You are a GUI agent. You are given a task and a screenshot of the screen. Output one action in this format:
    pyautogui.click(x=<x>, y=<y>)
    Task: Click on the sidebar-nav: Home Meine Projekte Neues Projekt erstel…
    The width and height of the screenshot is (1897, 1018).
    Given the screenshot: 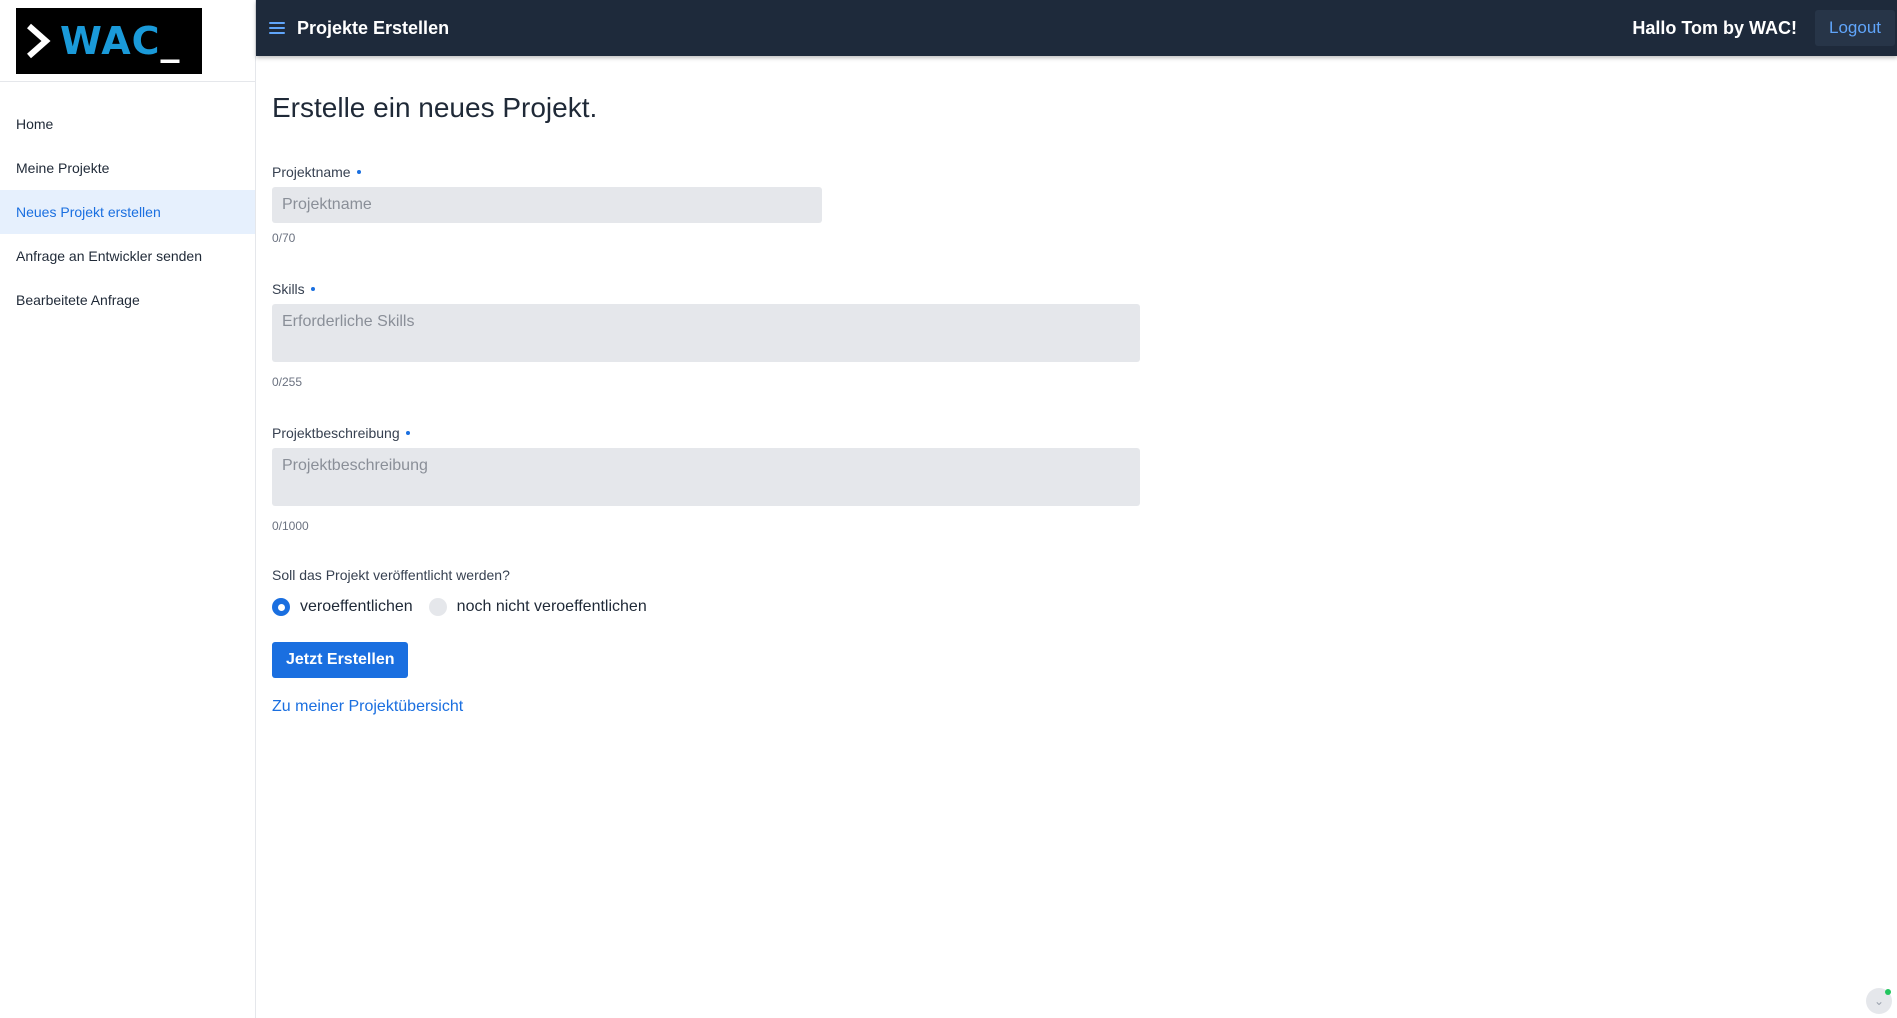 What is the action you would take?
    pyautogui.click(x=127, y=212)
    